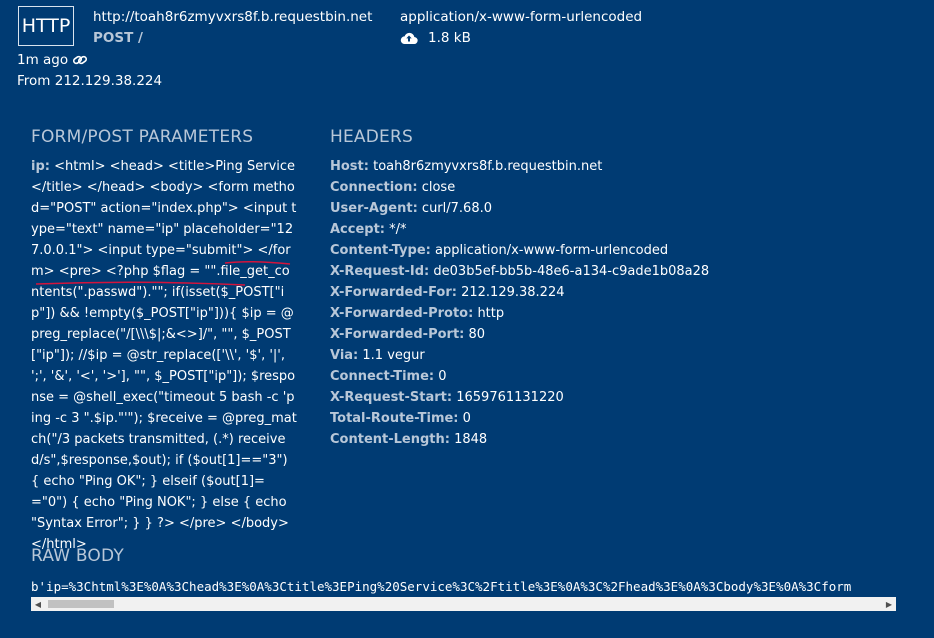 The width and height of the screenshot is (934, 638). Describe the element at coordinates (81, 604) in the screenshot. I see `scrollbar-thumb` at that location.